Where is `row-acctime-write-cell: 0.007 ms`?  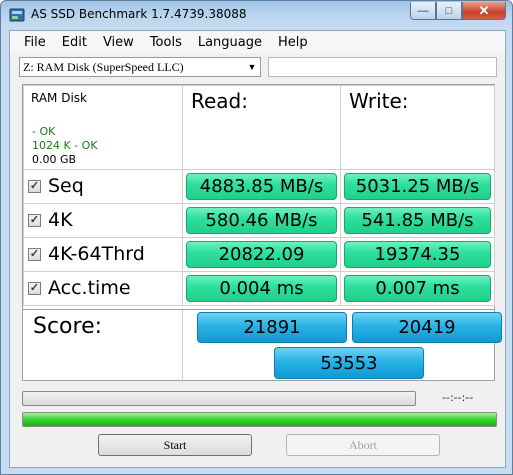 row-acctime-write-cell: 0.007 ms is located at coordinates (417, 288).